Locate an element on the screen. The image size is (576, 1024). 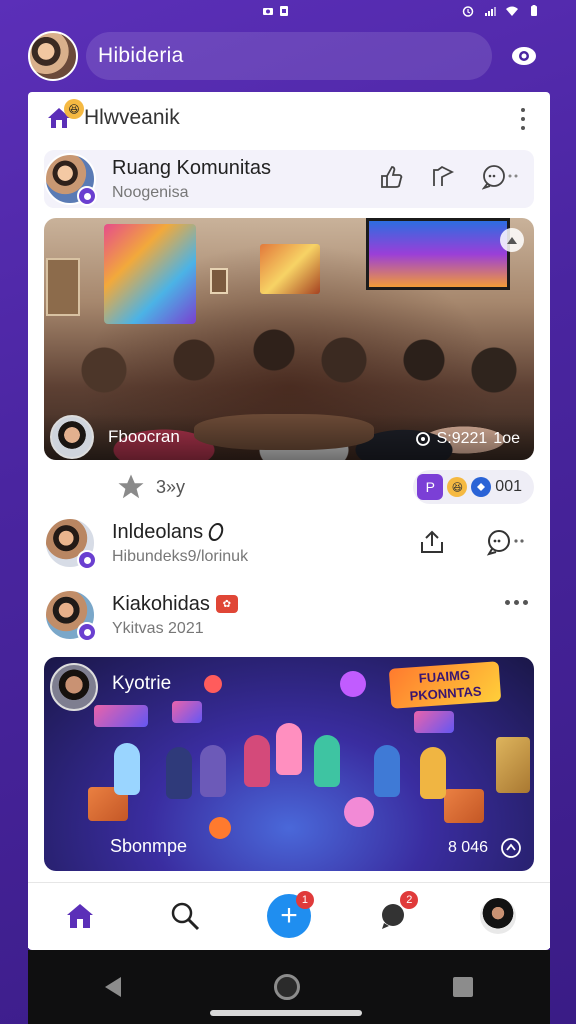
search-placeholder: Hibideria is located at coordinates (141, 55).